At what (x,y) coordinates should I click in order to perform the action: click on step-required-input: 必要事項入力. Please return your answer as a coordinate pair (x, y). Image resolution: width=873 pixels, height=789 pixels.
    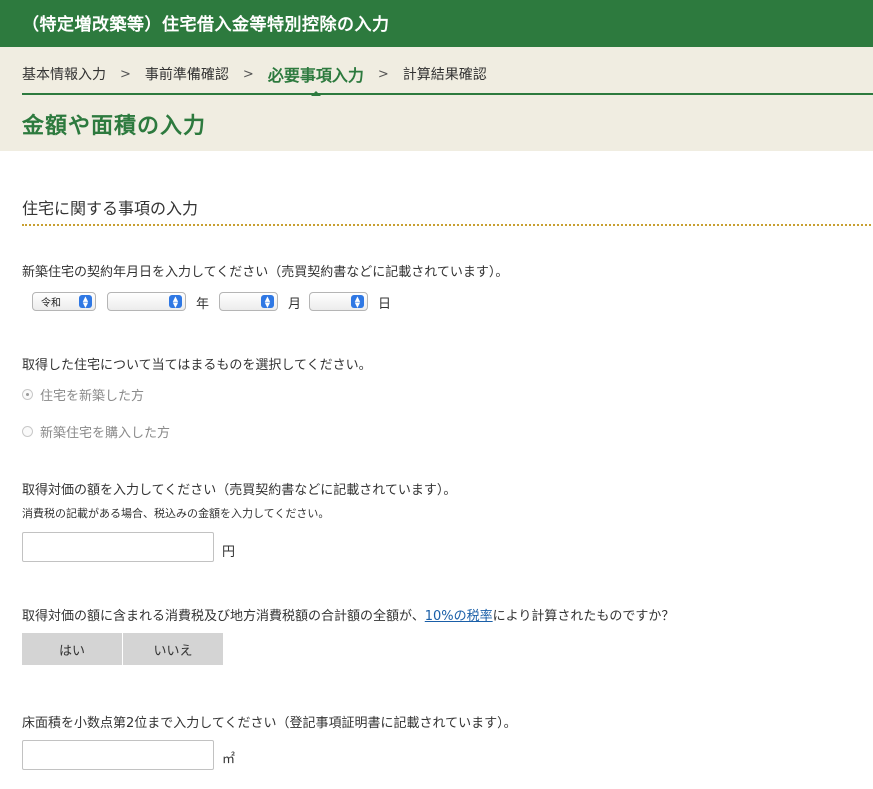
    Looking at the image, I should click on (316, 79).